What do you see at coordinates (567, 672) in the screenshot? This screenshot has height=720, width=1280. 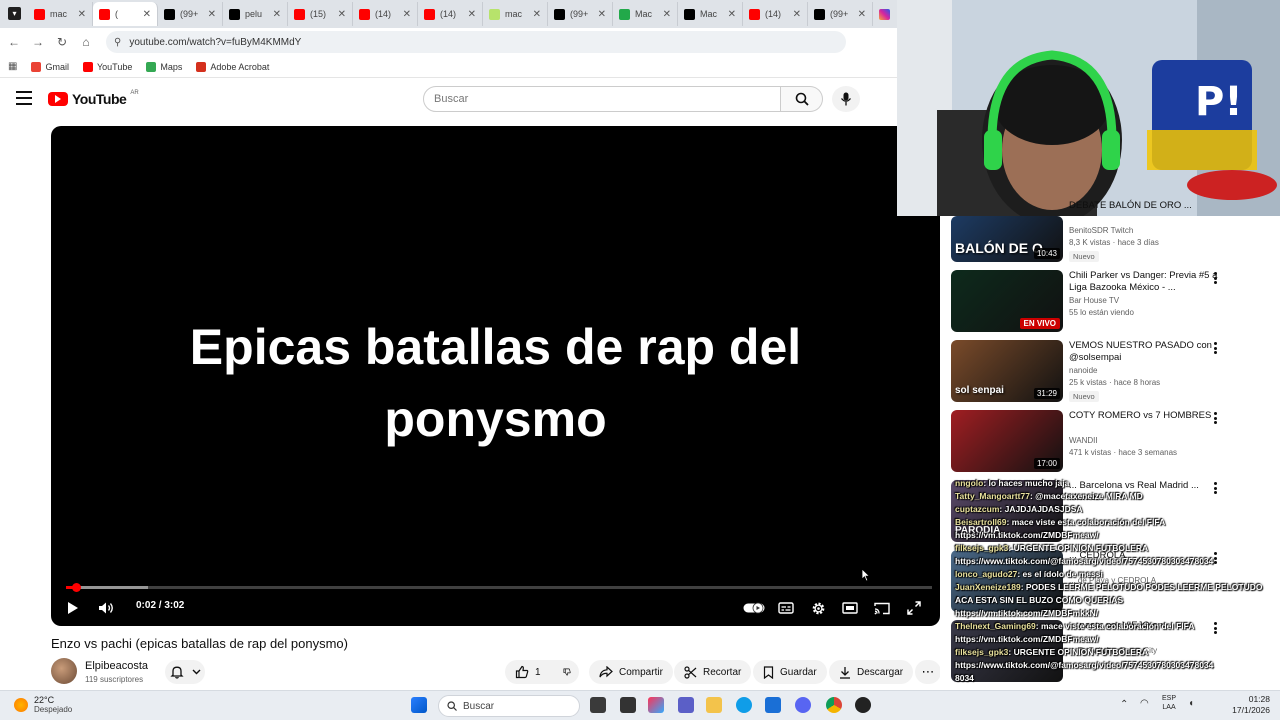 I see `dislike-button` at bounding box center [567, 672].